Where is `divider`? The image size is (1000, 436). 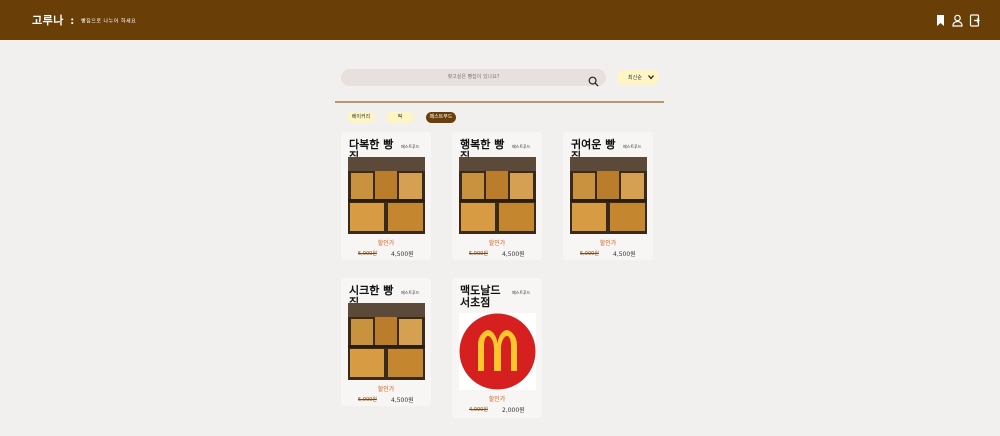
divider is located at coordinates (499, 102).